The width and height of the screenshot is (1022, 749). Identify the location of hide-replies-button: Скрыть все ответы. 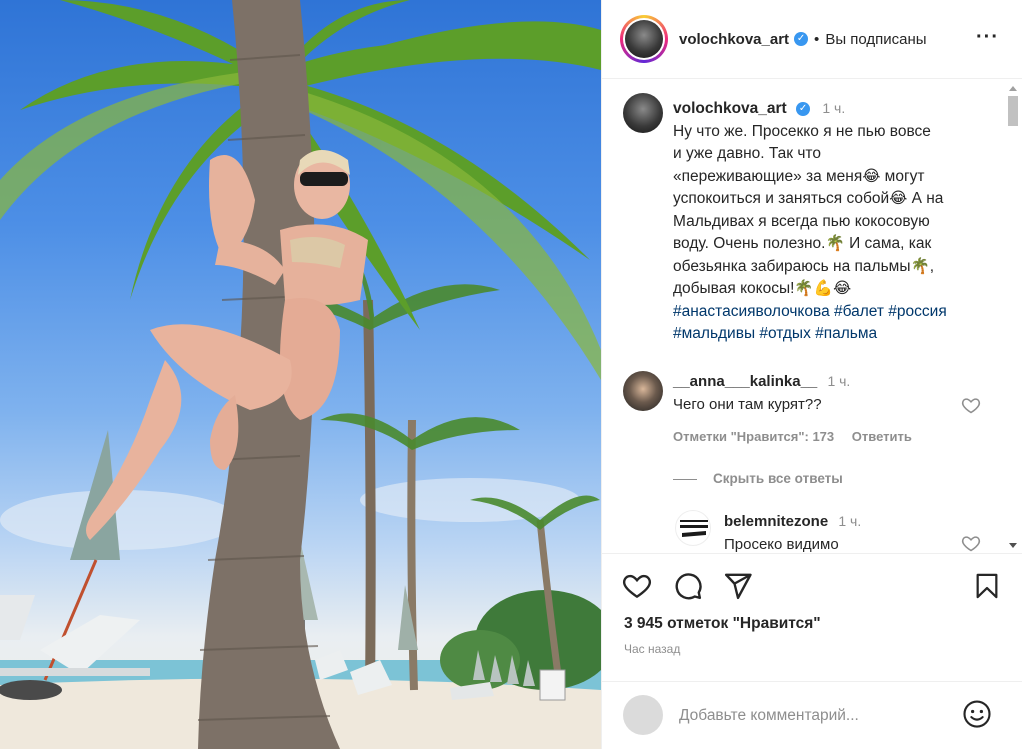
(758, 478).